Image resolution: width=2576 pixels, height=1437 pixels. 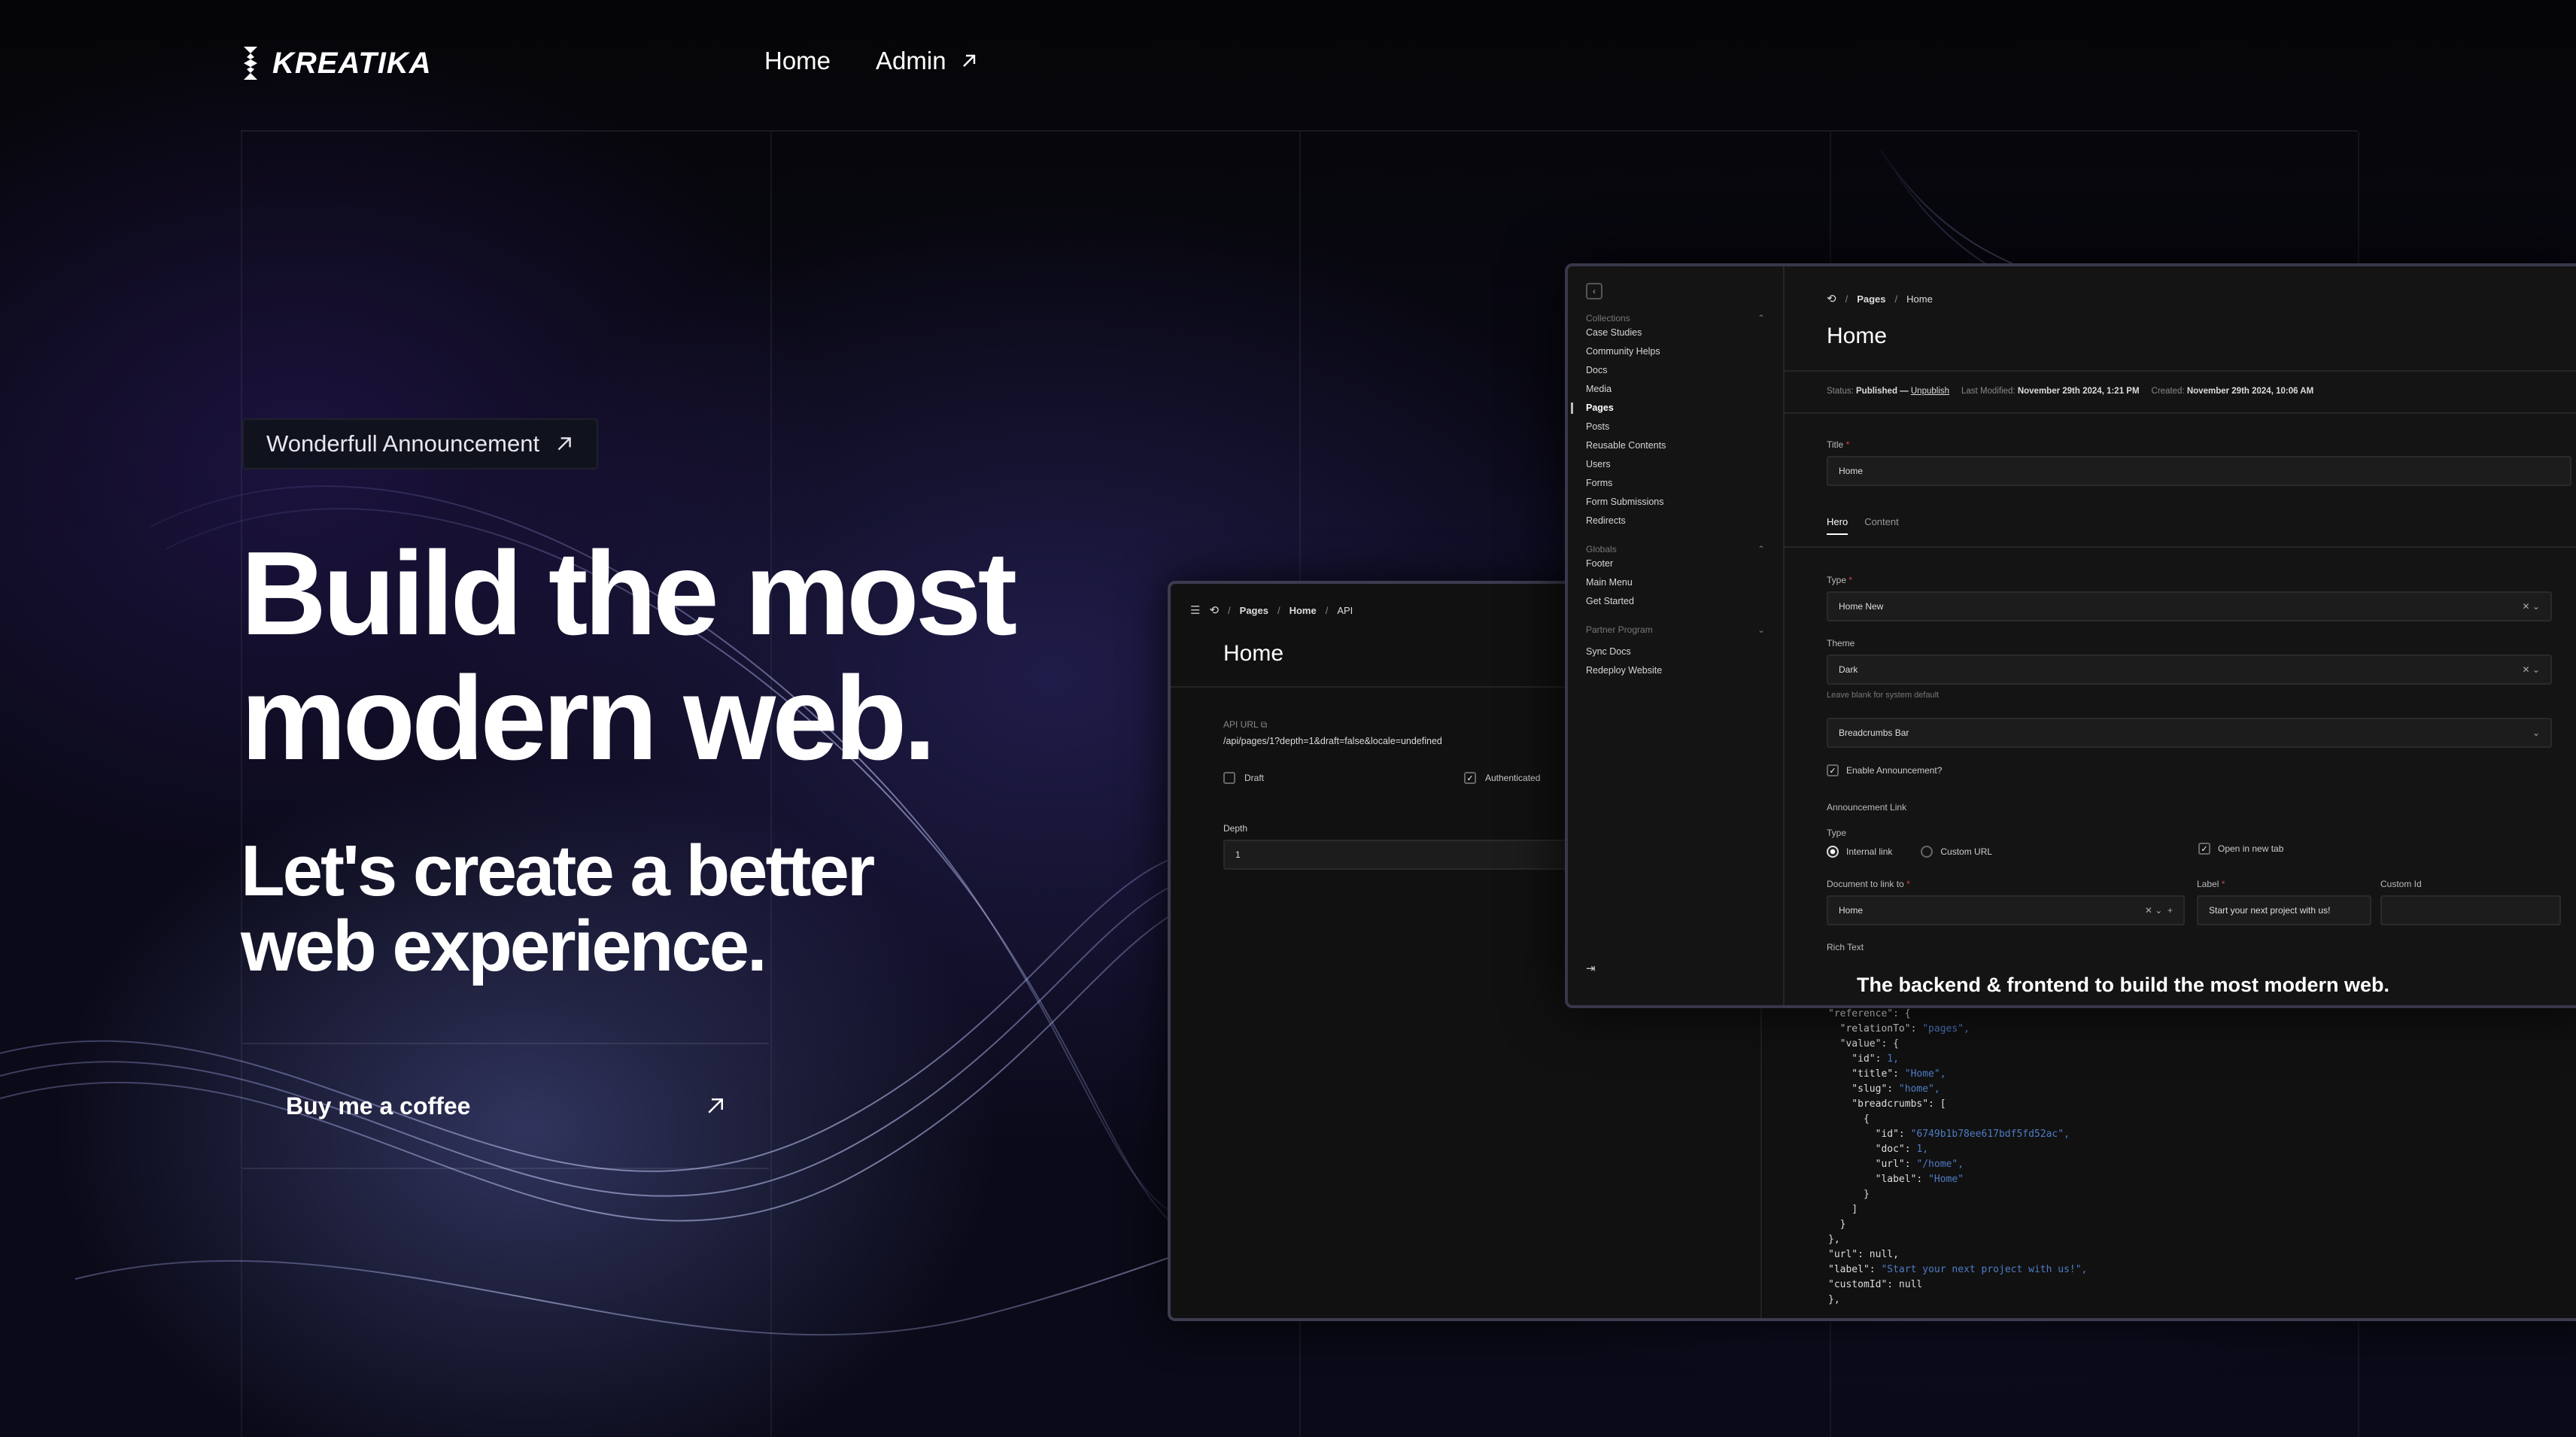 What do you see at coordinates (1675, 670) in the screenshot?
I see `sidebar-item-redeploy-website: Redeploy Website` at bounding box center [1675, 670].